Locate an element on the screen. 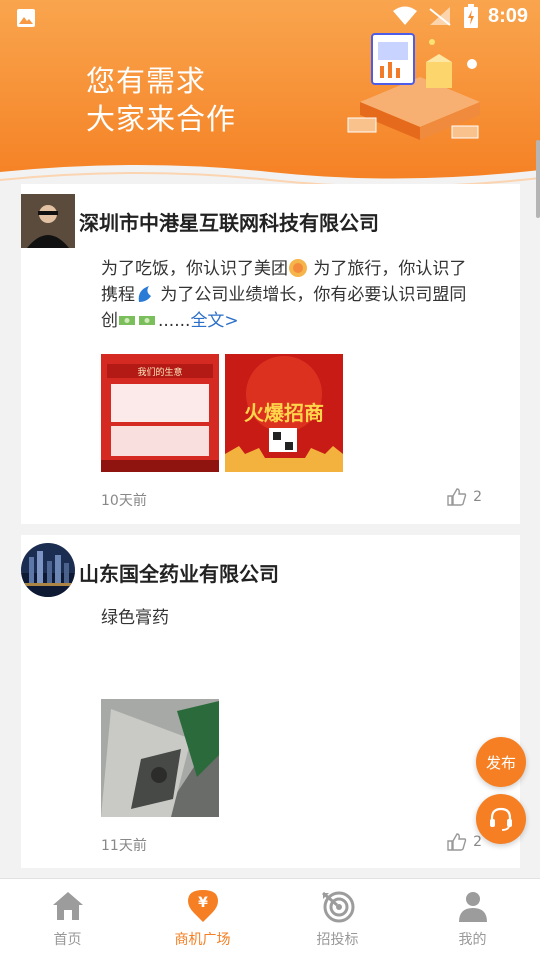  publish-label: 发布 is located at coordinates (500, 762).